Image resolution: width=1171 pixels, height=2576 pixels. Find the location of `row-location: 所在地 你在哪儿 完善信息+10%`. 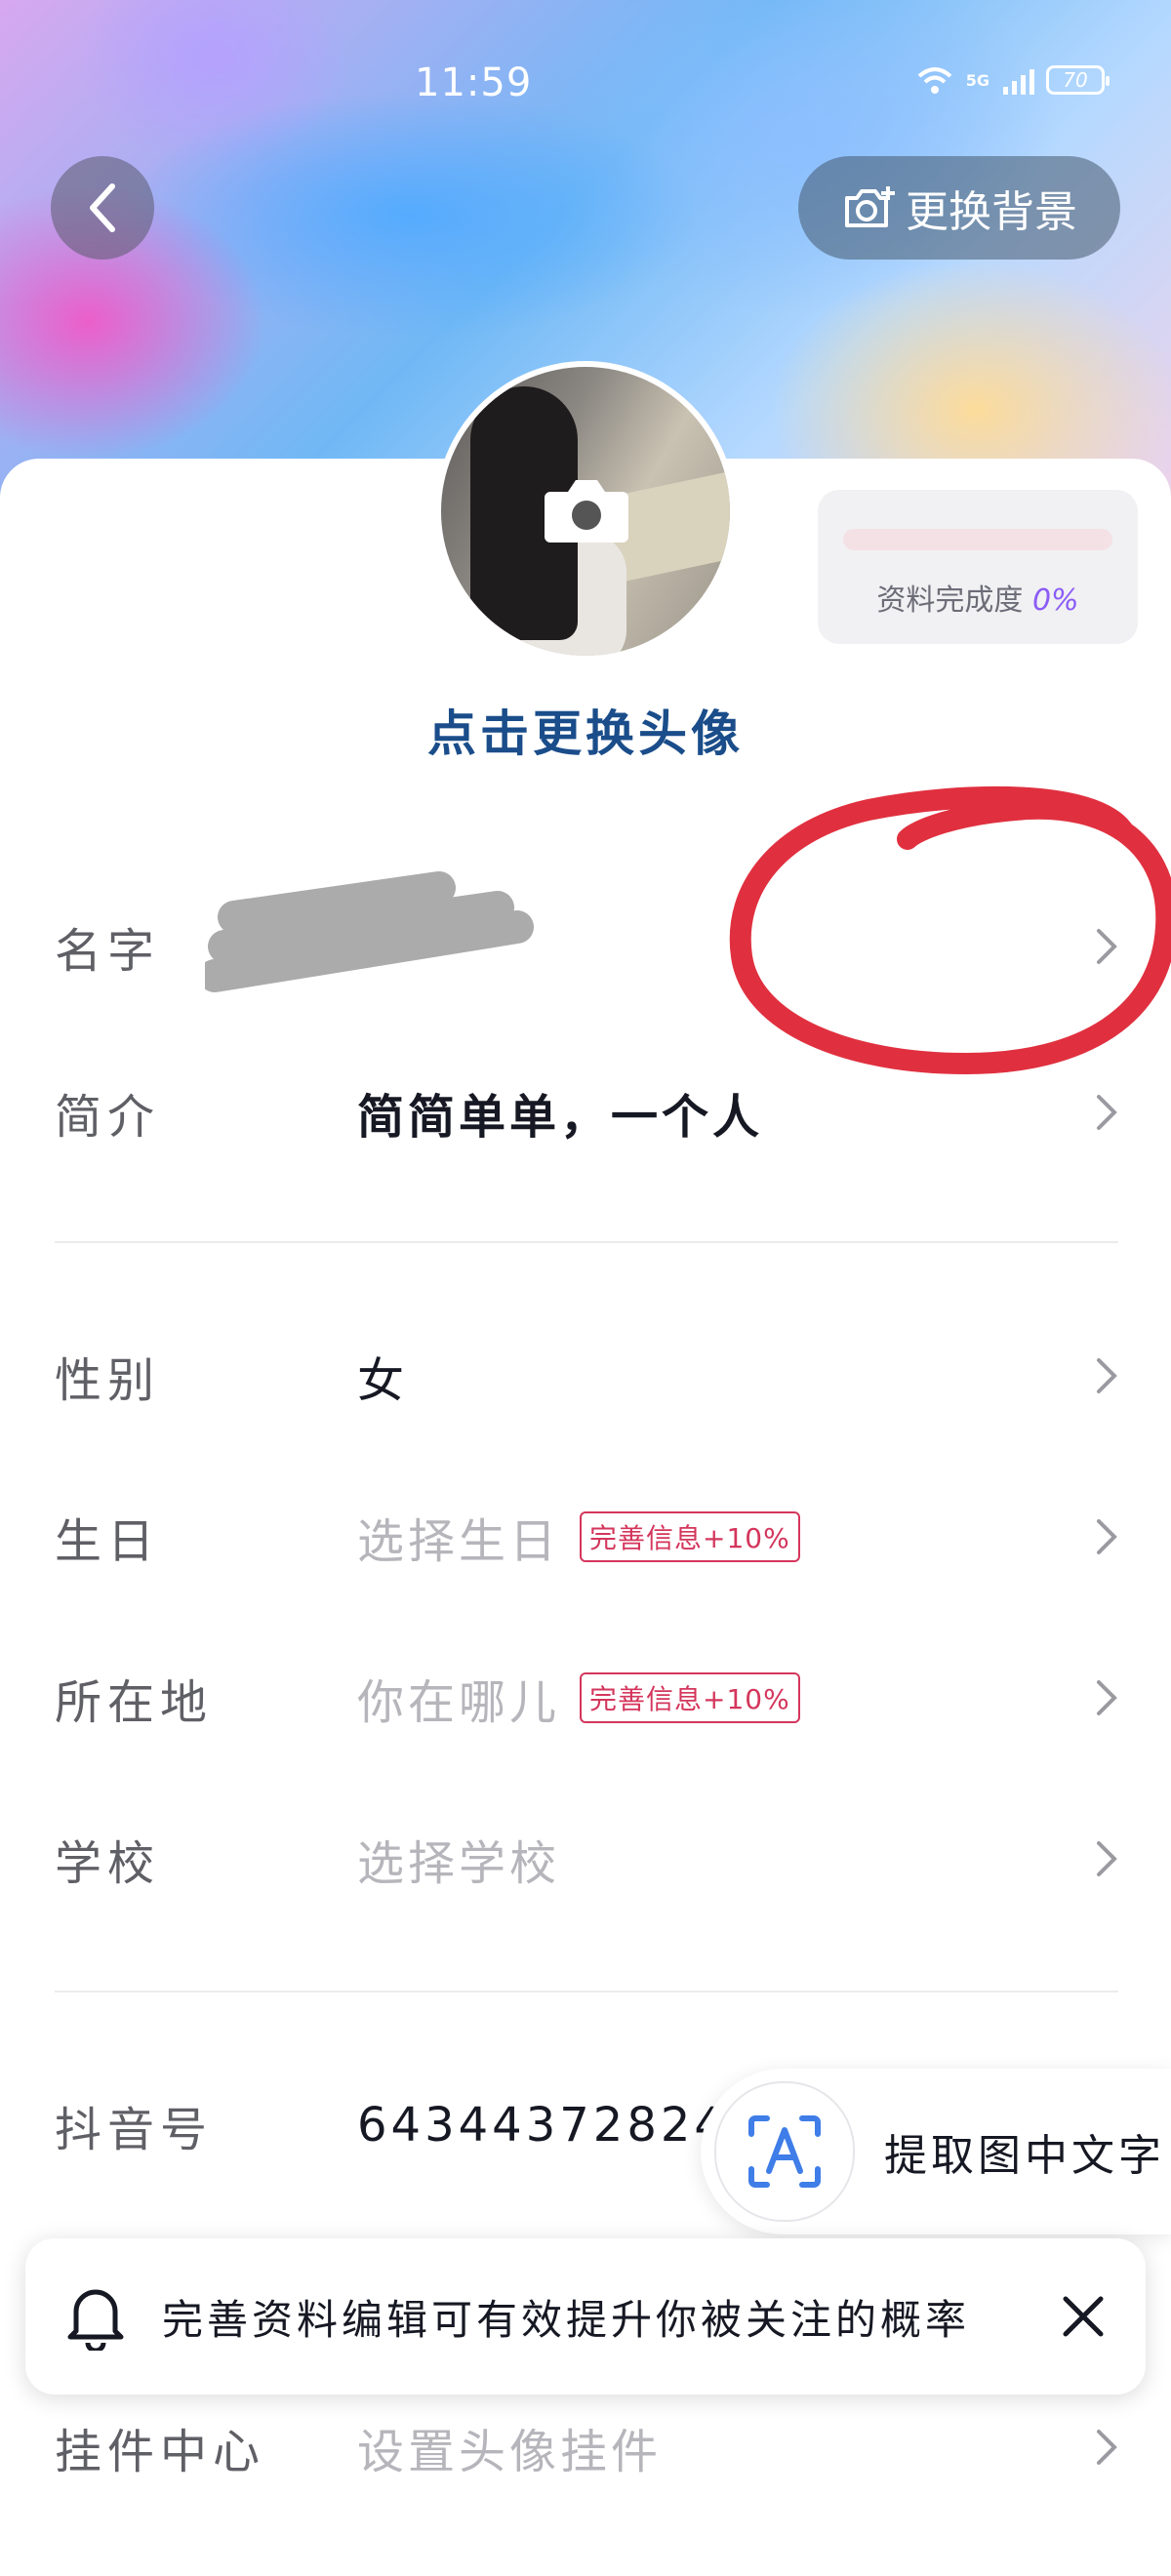

row-location: 所在地 你在哪儿 完善信息+10% is located at coordinates (586, 1698).